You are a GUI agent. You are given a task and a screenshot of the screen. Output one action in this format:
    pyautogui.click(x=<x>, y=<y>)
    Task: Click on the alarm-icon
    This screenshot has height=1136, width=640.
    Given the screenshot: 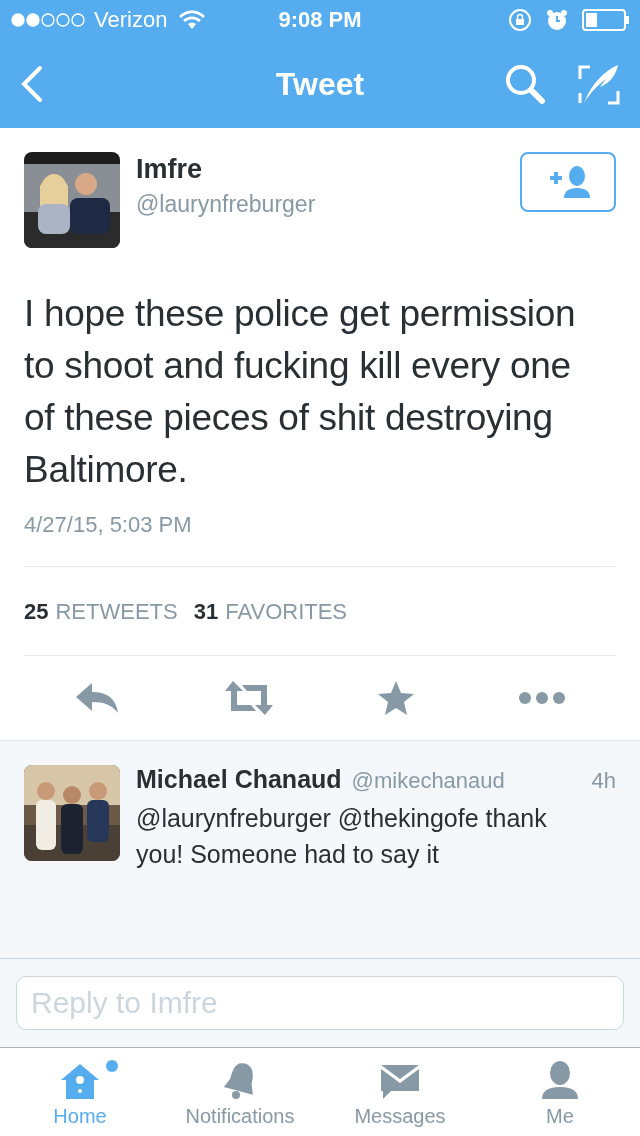 What is the action you would take?
    pyautogui.click(x=557, y=20)
    